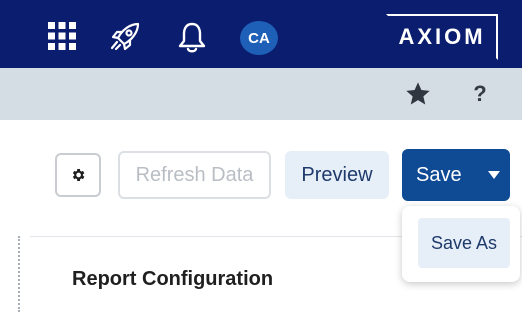 The image size is (522, 312). Describe the element at coordinates (194, 175) in the screenshot. I see `refresh-data-button: Refresh Data` at that location.